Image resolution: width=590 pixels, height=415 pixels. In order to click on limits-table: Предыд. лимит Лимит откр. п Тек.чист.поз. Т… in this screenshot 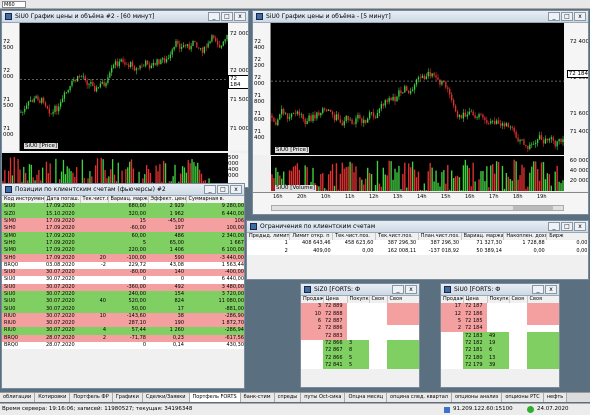, I will do `click(417, 244)`.